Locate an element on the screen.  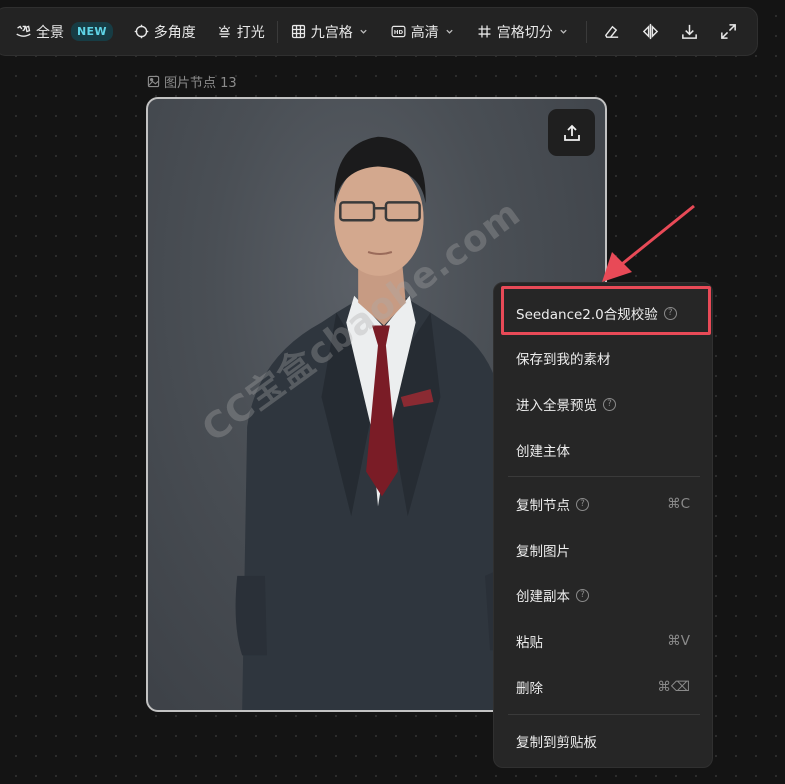
shortcut-label: ⌘⌫ is located at coordinates (673, 687).